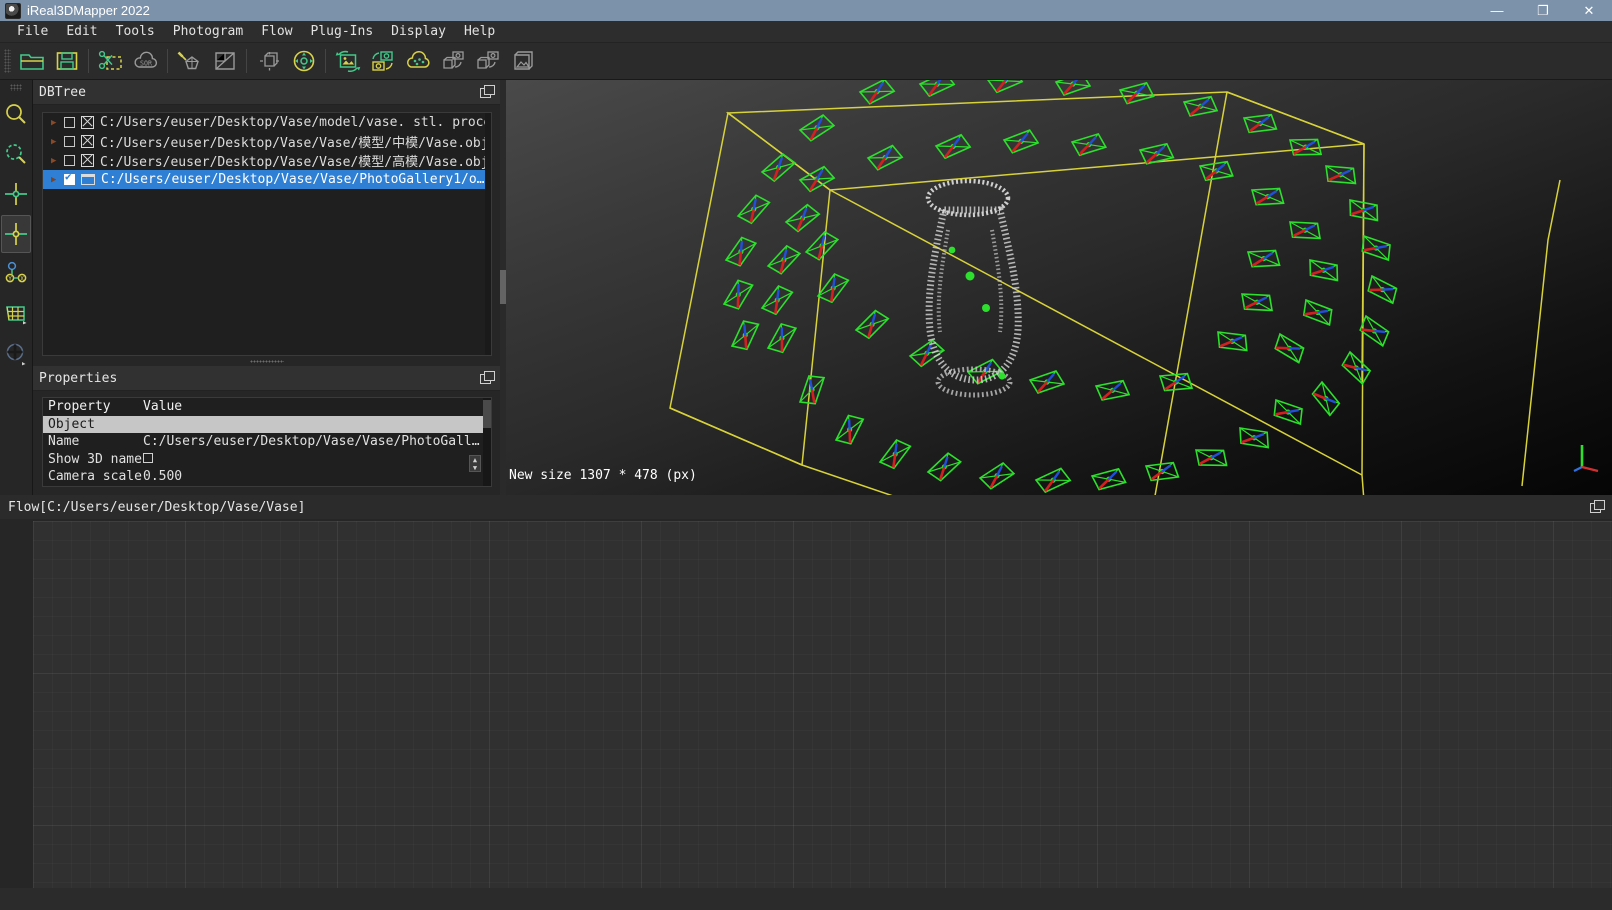 This screenshot has width=1612, height=910. Describe the element at coordinates (487, 61) in the screenshot. I see `cloud-camera-icon` at that location.